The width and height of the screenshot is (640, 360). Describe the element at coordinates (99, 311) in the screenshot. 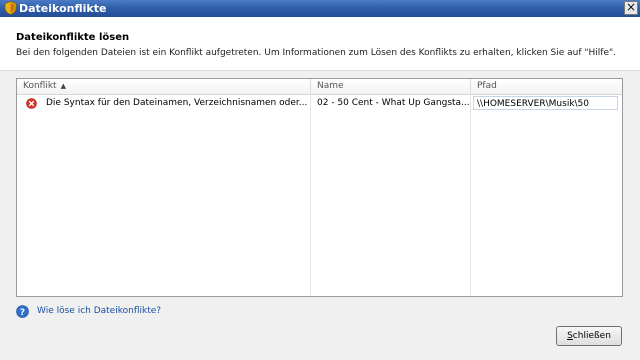

I see `help-link: Wie löse ich Dateikonflikte?` at that location.